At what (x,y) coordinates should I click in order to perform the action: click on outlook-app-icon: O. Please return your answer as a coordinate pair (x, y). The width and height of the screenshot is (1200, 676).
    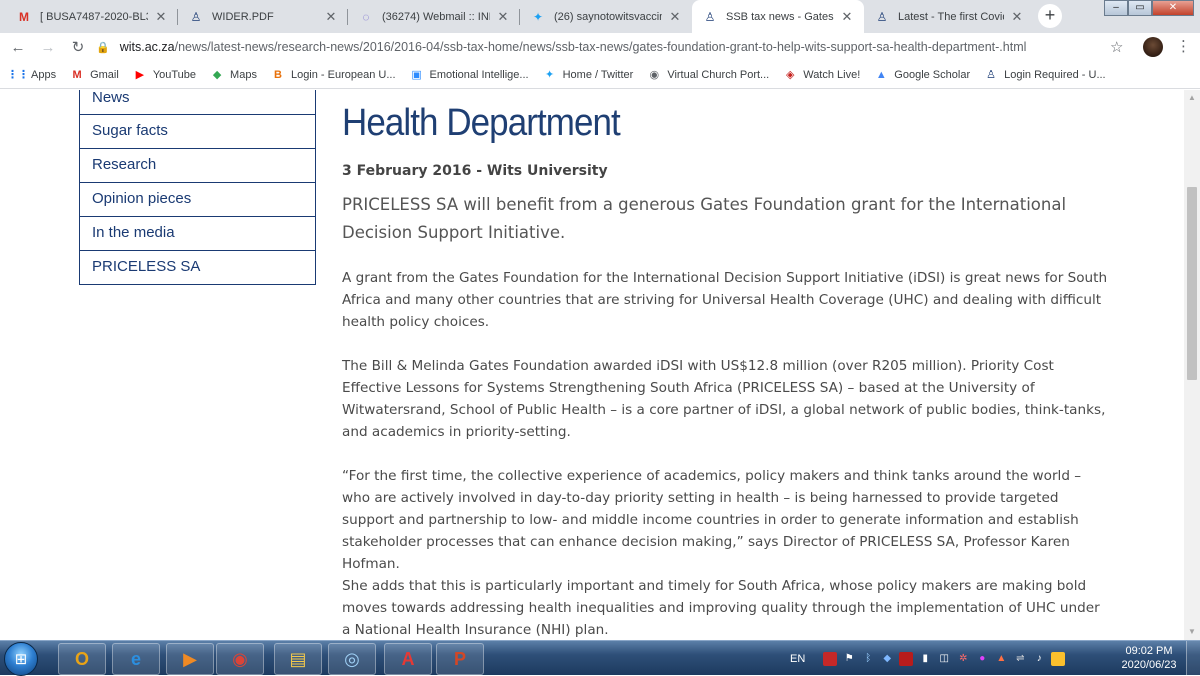
    Looking at the image, I should click on (82, 659).